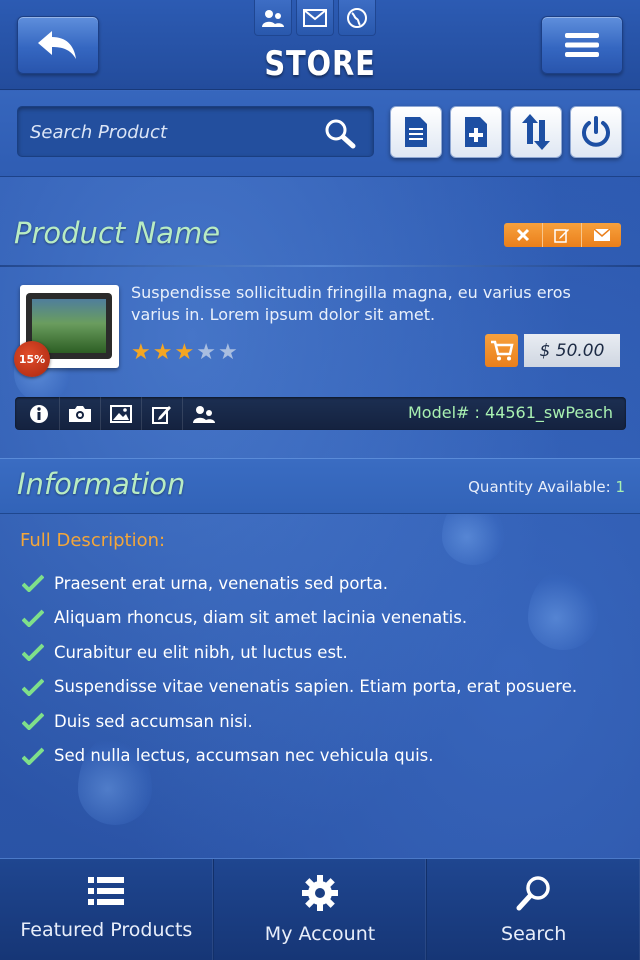 This screenshot has width=640, height=960. What do you see at coordinates (320, 413) in the screenshot?
I see `product-info-bar: Model# : 44561_swPeach` at bounding box center [320, 413].